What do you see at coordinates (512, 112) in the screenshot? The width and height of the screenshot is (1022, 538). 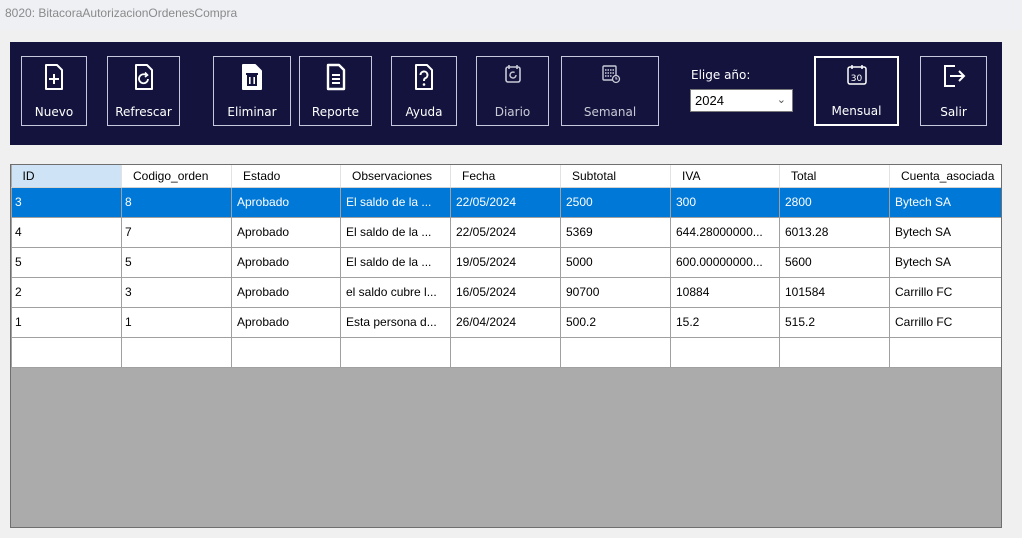 I see `diario-label: Diario` at bounding box center [512, 112].